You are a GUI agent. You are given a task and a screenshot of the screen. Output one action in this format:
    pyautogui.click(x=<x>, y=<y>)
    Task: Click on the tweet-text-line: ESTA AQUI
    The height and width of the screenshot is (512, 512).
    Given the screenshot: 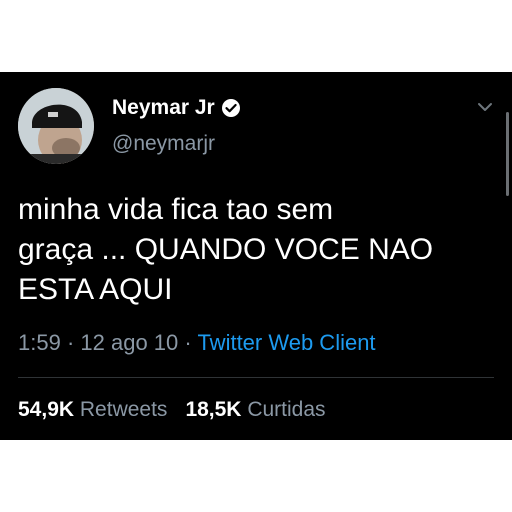 What is the action you would take?
    pyautogui.click(x=95, y=289)
    